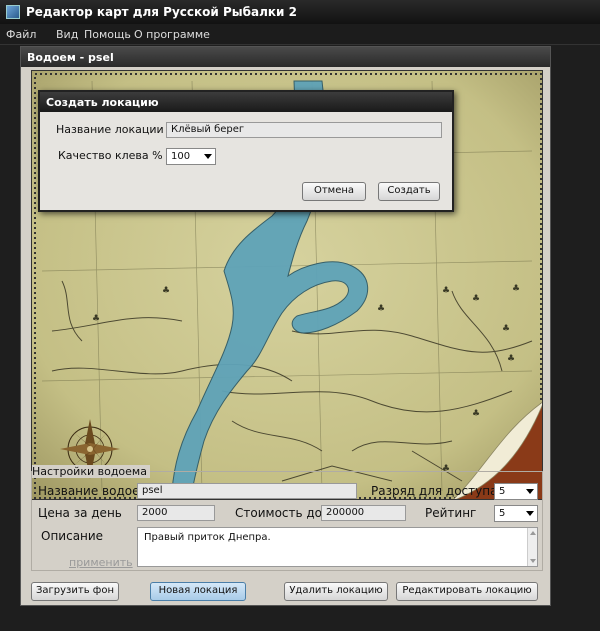 This screenshot has width=600, height=631. What do you see at coordinates (13, 12) in the screenshot?
I see `app-icon` at bounding box center [13, 12].